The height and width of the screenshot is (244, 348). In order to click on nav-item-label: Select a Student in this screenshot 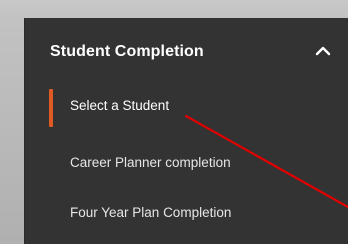, I will do `click(120, 105)`.